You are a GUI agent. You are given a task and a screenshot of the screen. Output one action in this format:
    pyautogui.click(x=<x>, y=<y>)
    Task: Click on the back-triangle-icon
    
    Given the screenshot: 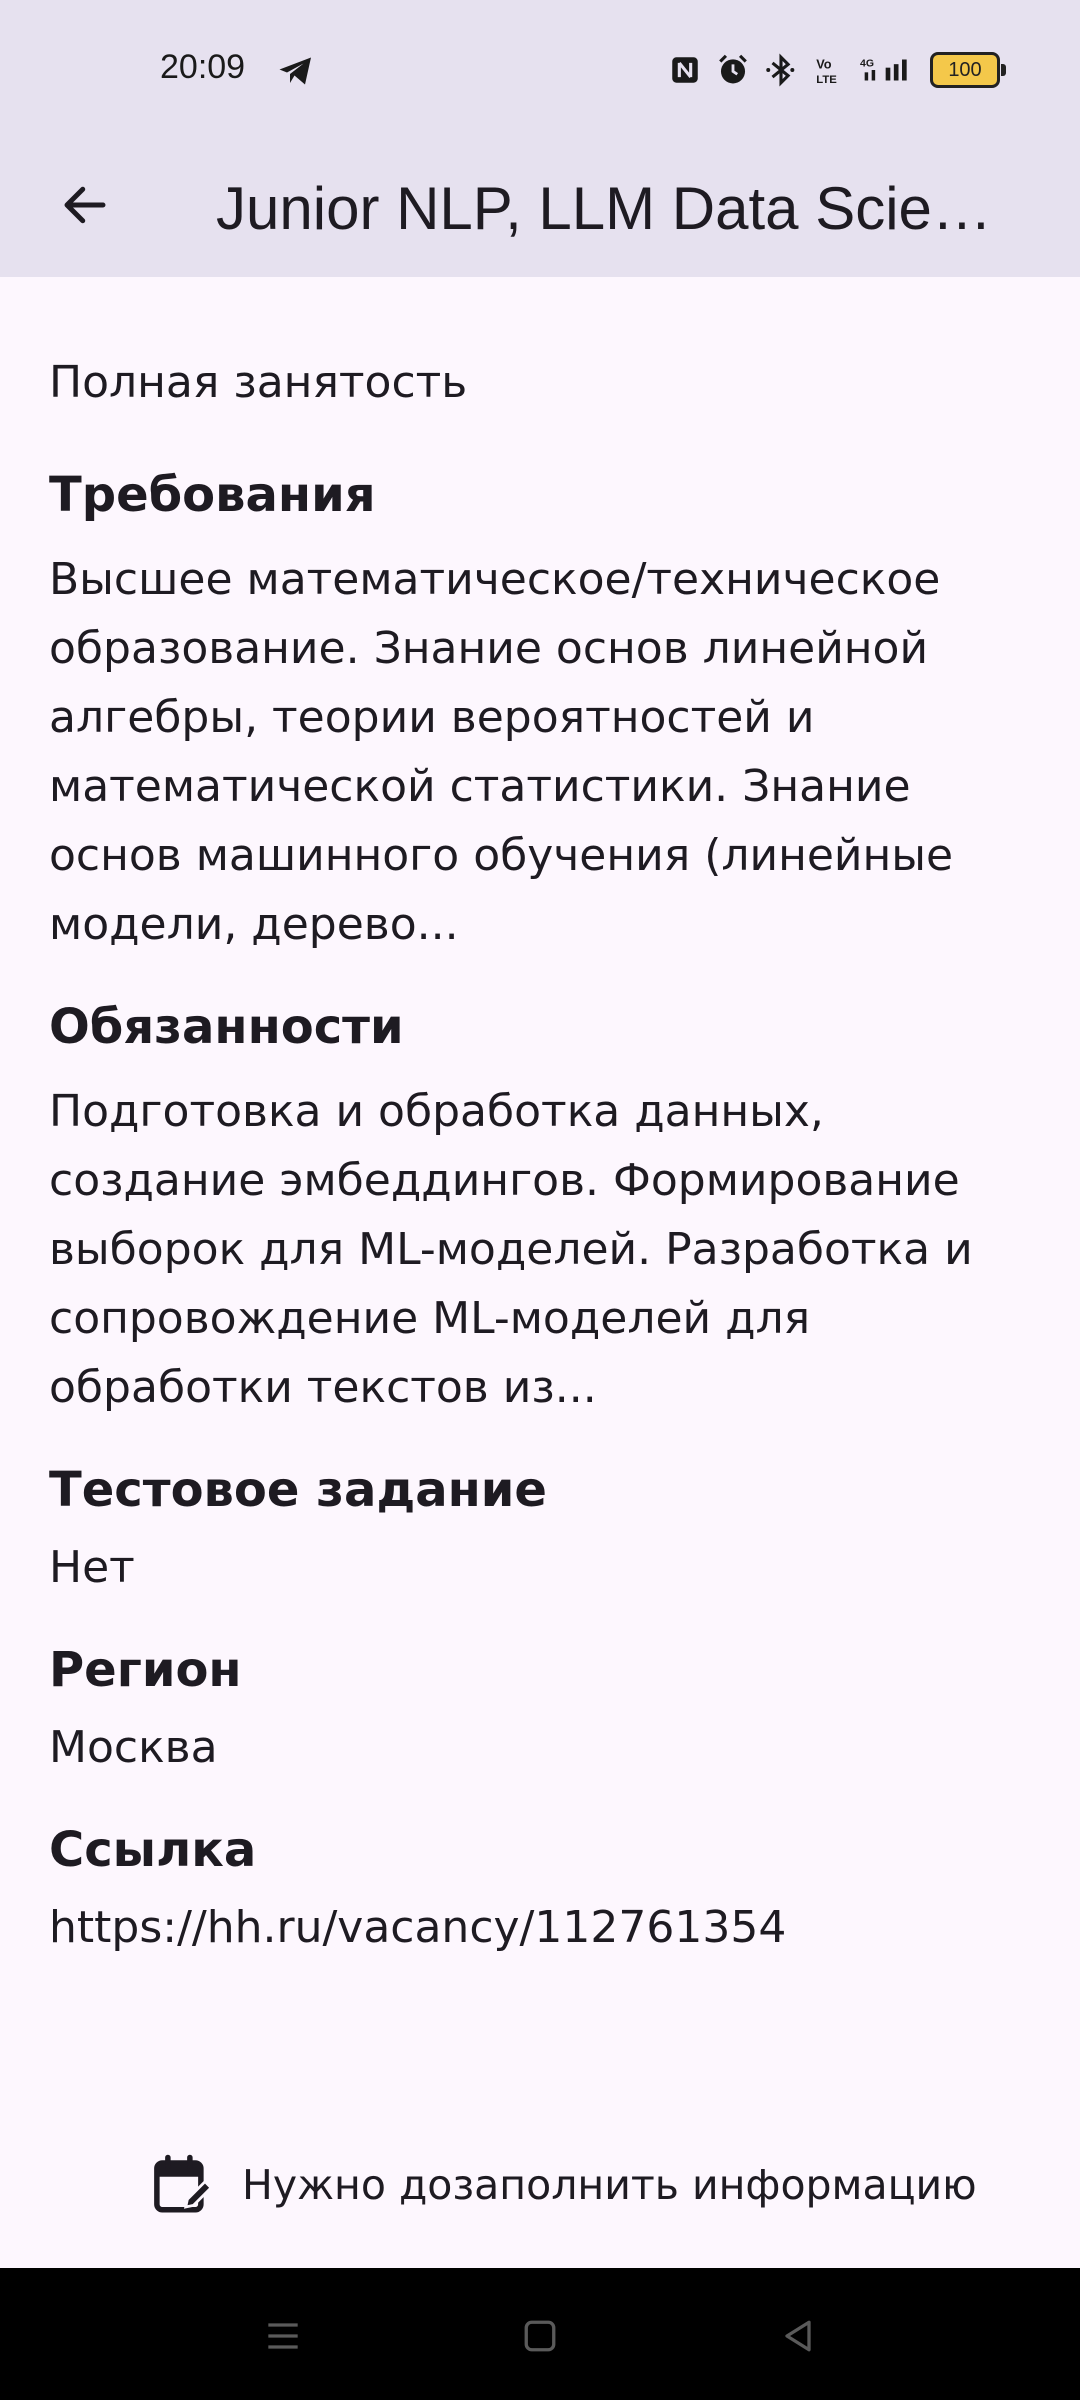 What is the action you would take?
    pyautogui.click(x=798, y=2336)
    